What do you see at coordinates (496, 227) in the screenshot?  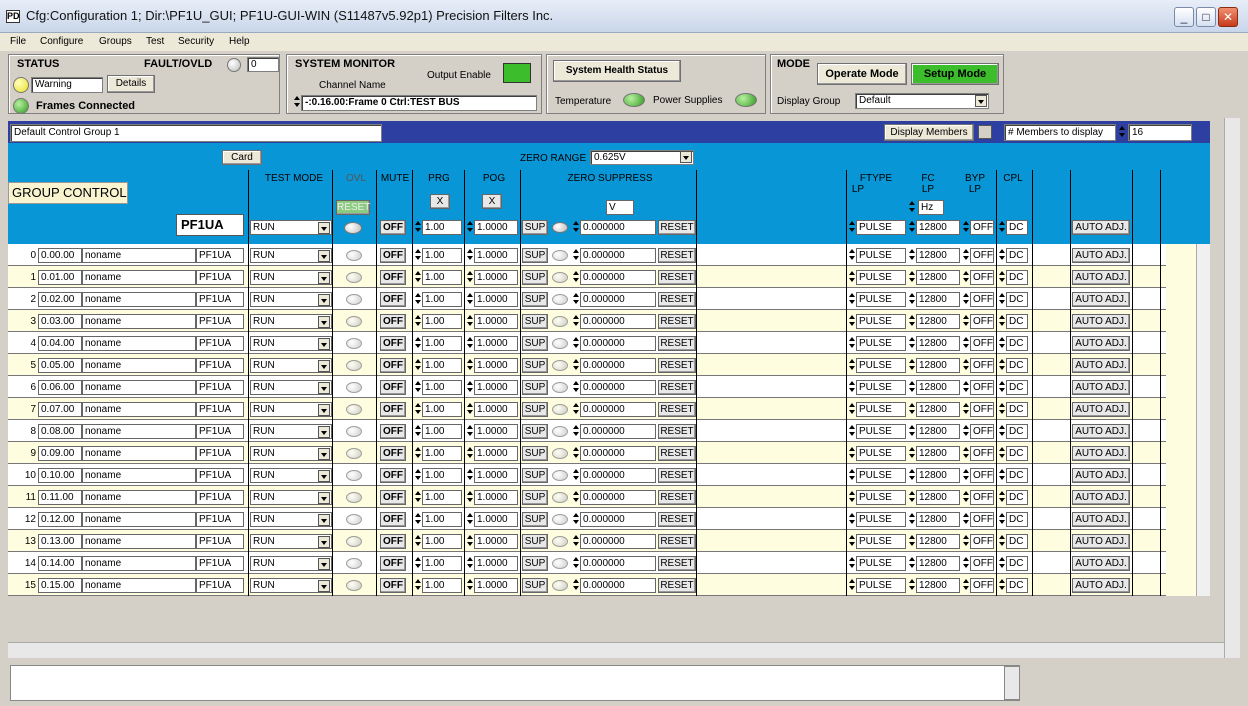 I see `group-pog-field: 1.0000` at bounding box center [496, 227].